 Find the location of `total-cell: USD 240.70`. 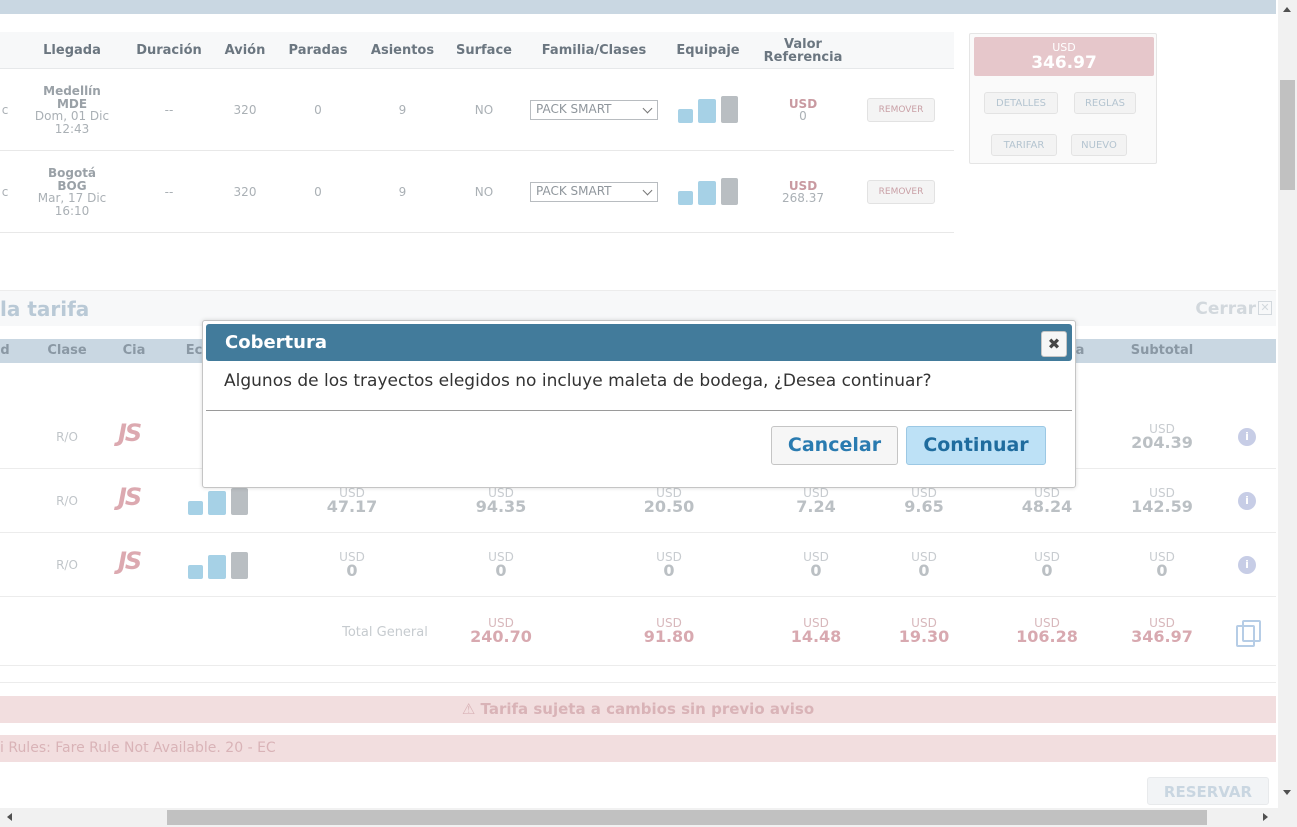

total-cell: USD 240.70 is located at coordinates (501, 631).